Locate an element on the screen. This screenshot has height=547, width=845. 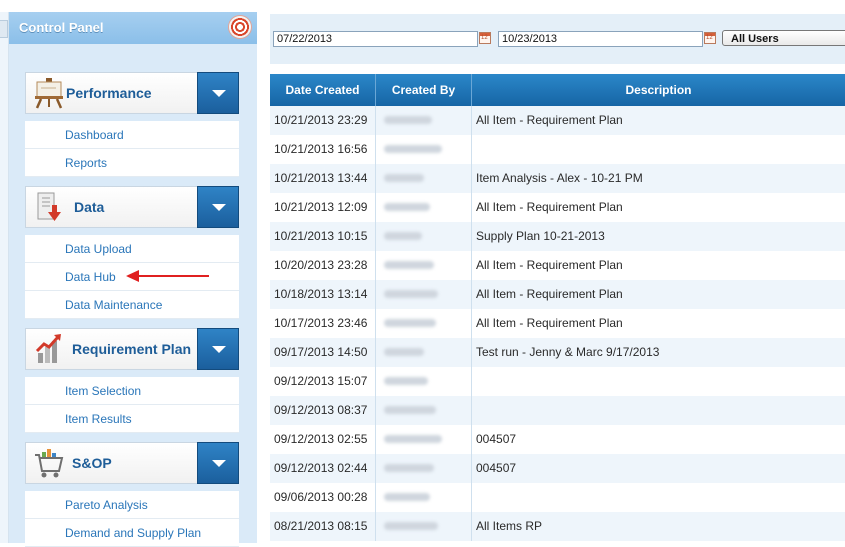
easel-icon is located at coordinates (49, 93).